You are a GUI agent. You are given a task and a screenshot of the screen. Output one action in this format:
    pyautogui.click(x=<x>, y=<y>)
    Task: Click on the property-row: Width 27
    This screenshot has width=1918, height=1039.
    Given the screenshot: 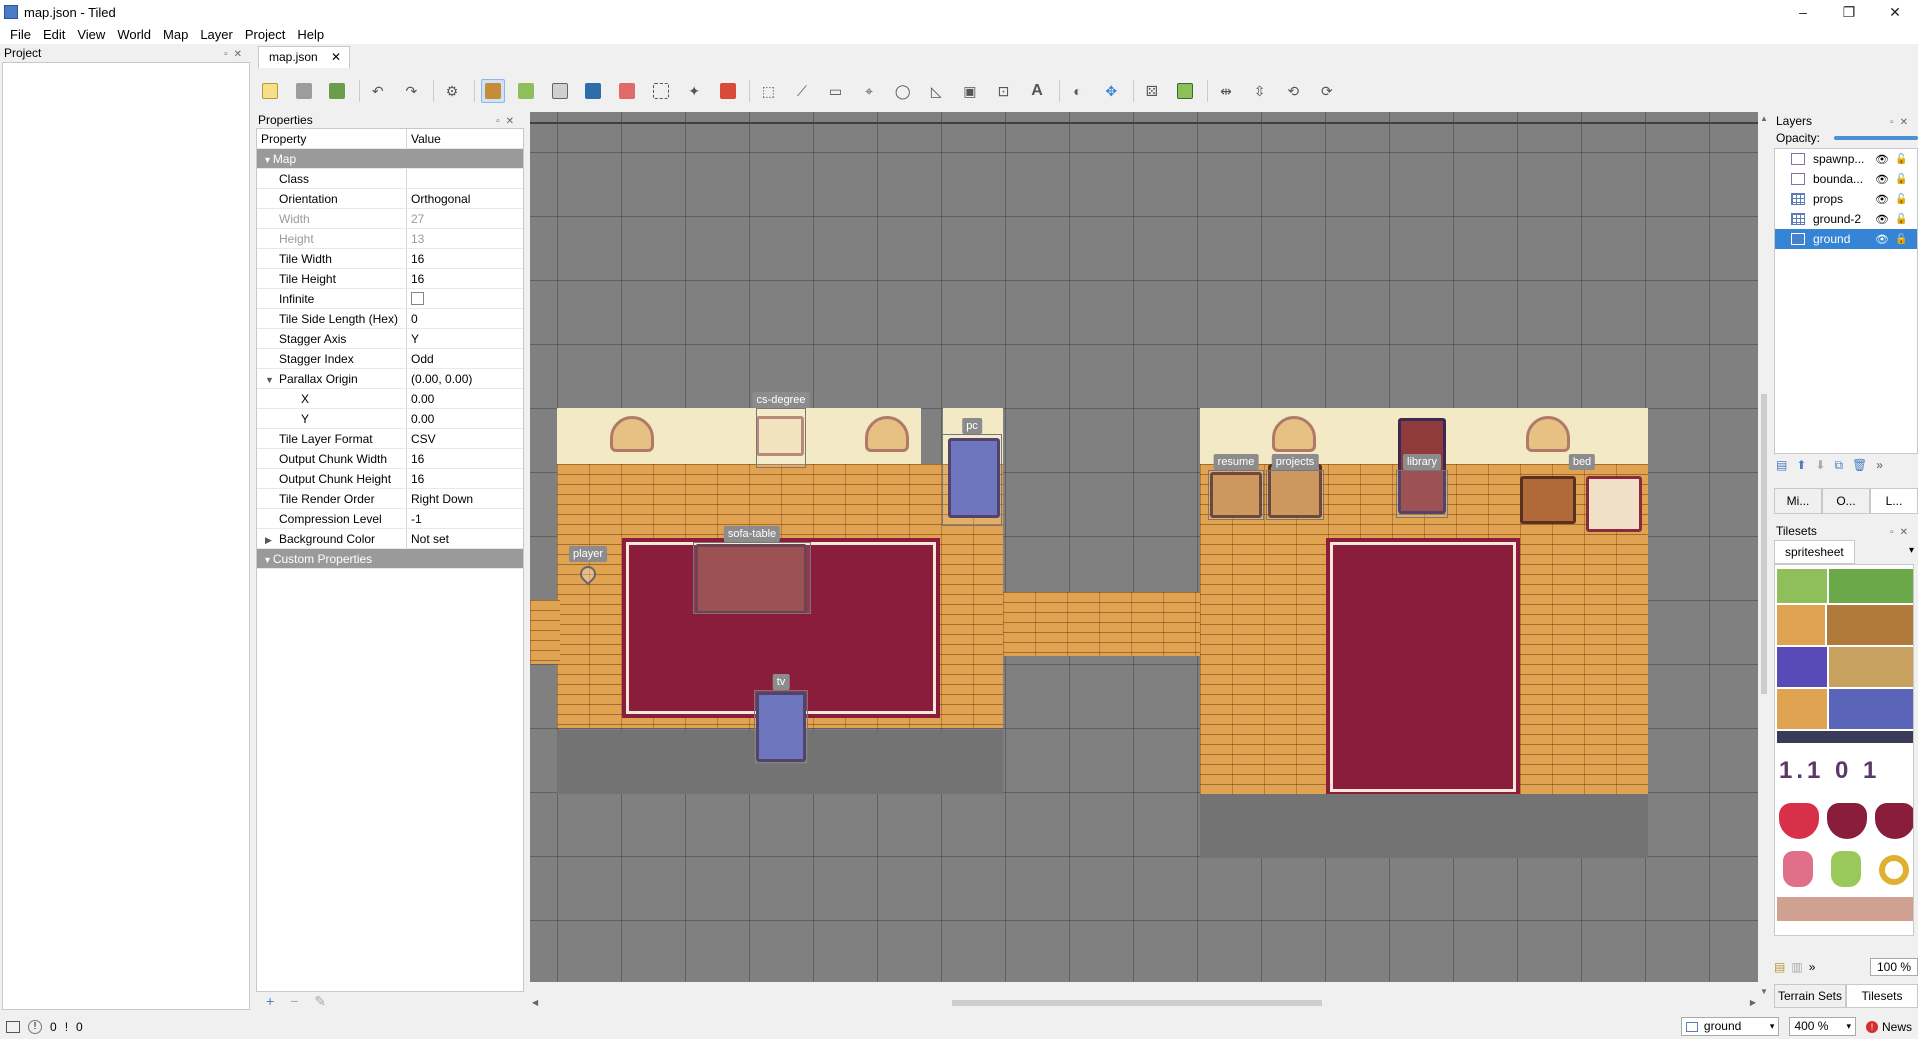 What is the action you would take?
    pyautogui.click(x=390, y=219)
    